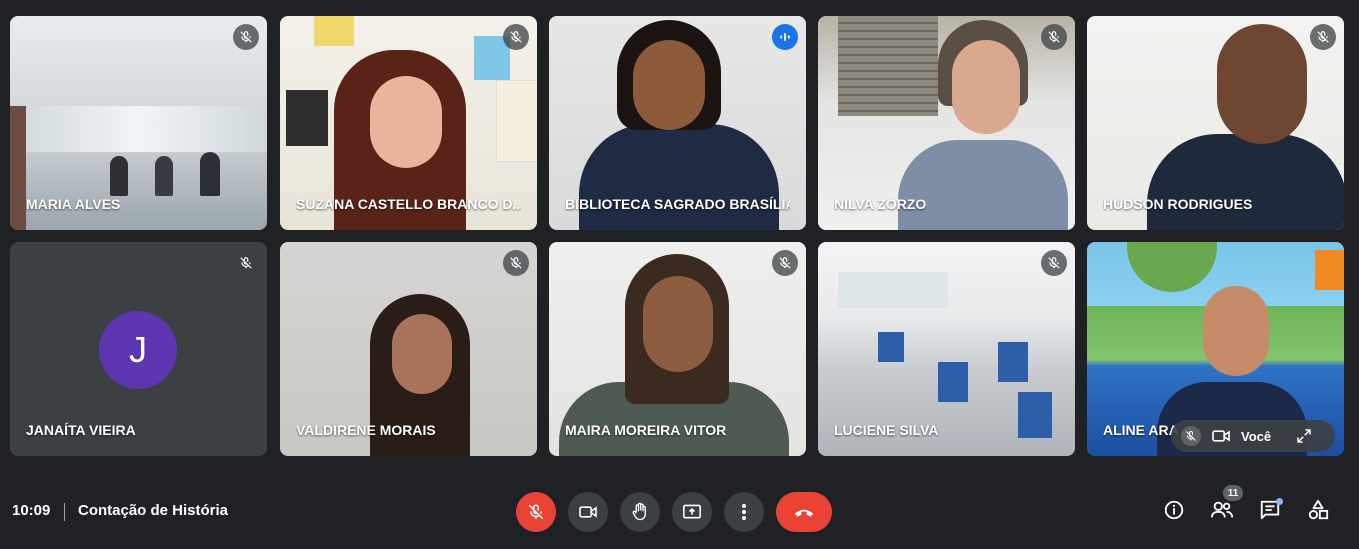  Describe the element at coordinates (946, 123) in the screenshot. I see `participant-tile: NILVA ZORZO` at that location.